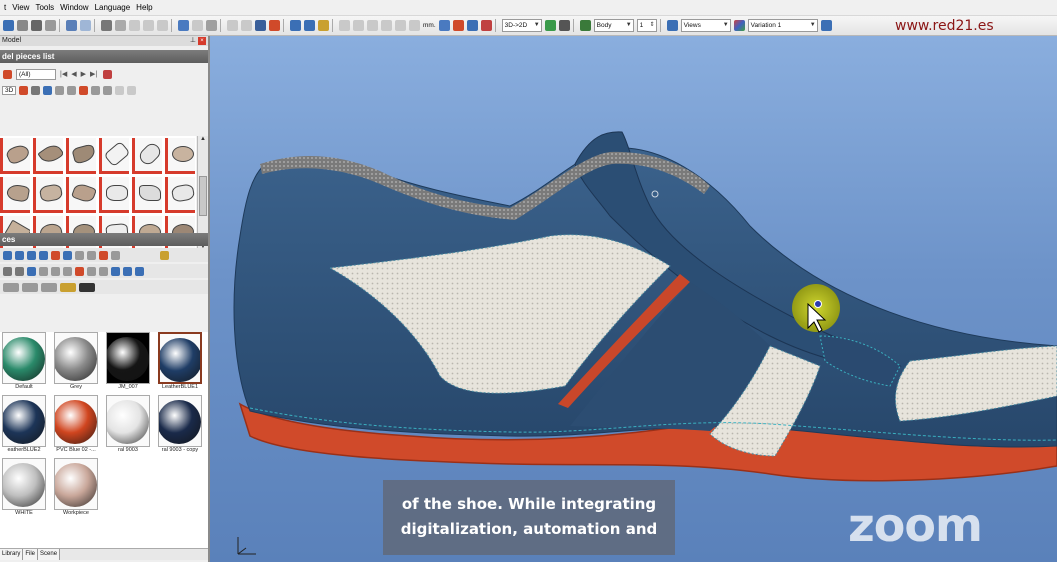 This screenshot has width=1057, height=562. Describe the element at coordinates (20, 7) in the screenshot. I see `menu-item-view: View` at that location.